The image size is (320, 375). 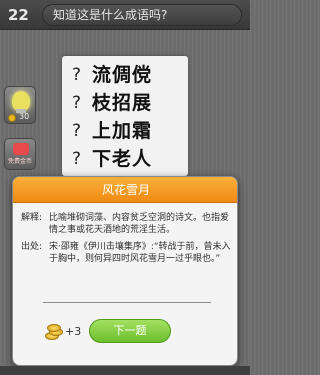 What do you see at coordinates (122, 103) in the screenshot?
I see `puzzle-words: 枝招展` at bounding box center [122, 103].